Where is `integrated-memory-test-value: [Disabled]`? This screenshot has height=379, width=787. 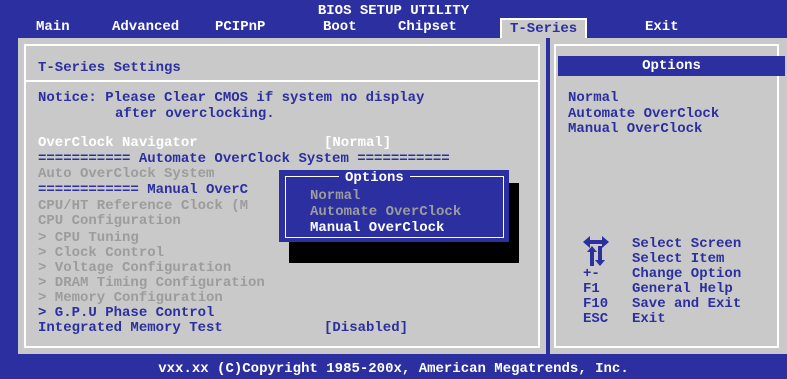 integrated-memory-test-value: [Disabled] is located at coordinates (366, 328).